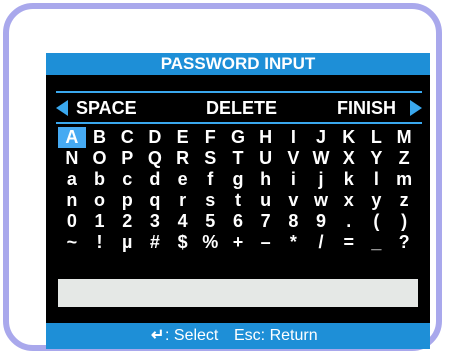 This screenshot has height=359, width=451. What do you see at coordinates (349, 137) in the screenshot?
I see `key: K` at bounding box center [349, 137].